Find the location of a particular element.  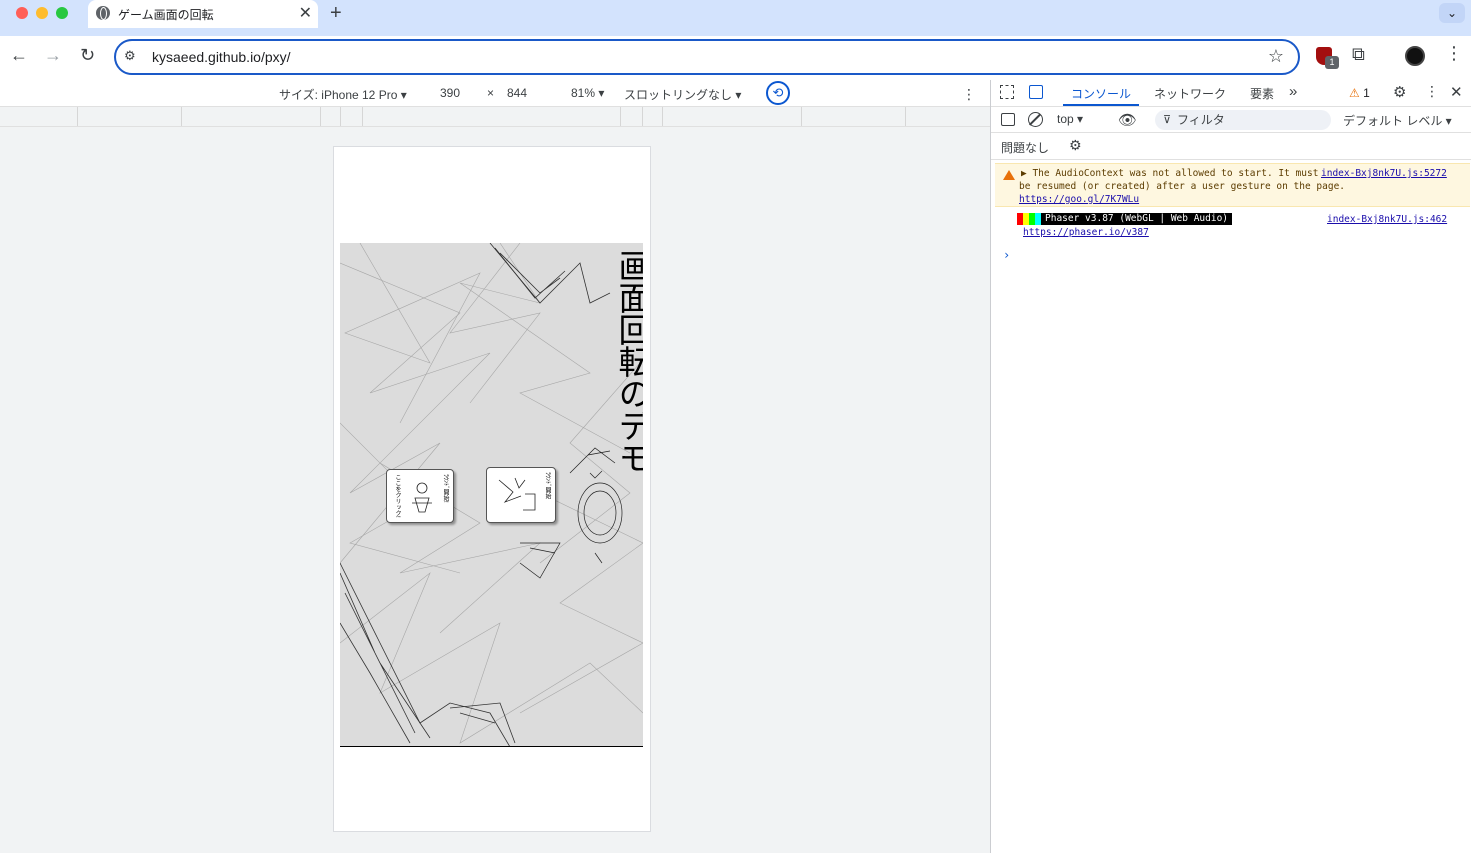

log-level-select: デフォルト レベル ▾ is located at coordinates (1397, 120).